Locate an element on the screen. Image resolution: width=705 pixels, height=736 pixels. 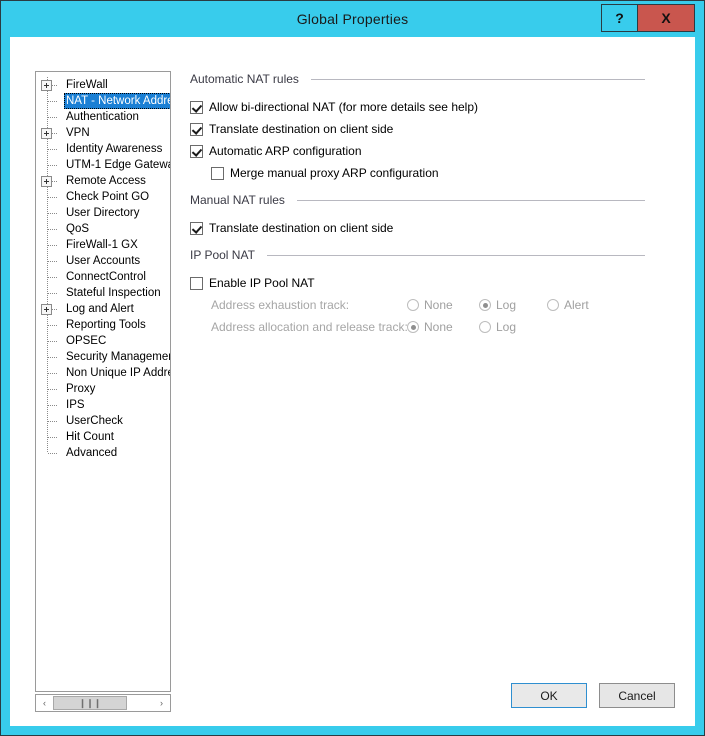
checkbox-label: Merge manual proxy ARP configuration is located at coordinates (334, 173).